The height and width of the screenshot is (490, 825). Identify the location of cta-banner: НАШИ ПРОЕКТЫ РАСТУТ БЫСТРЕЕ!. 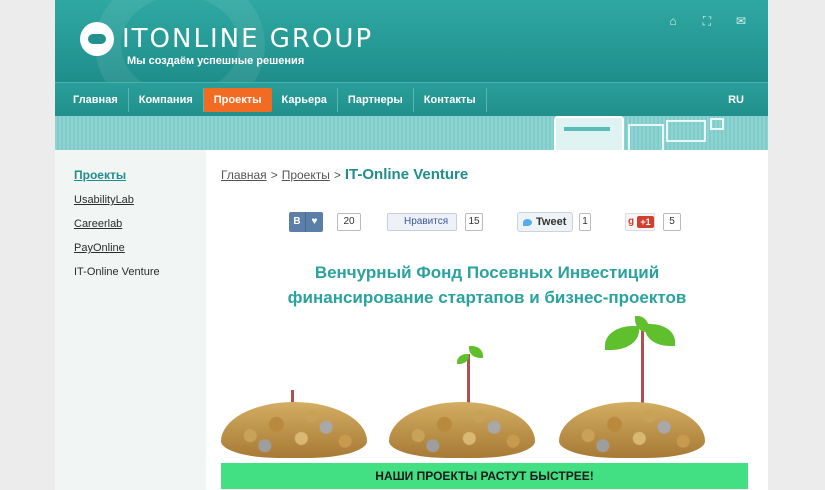
(484, 476).